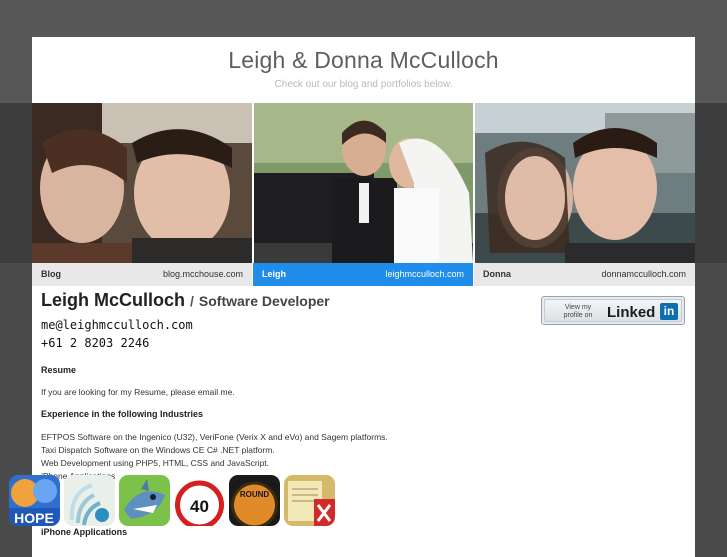 Image resolution: width=727 pixels, height=557 pixels. What do you see at coordinates (142, 274) in the screenshot?
I see `tab-blog: Blog blog.mcchouse.com` at bounding box center [142, 274].